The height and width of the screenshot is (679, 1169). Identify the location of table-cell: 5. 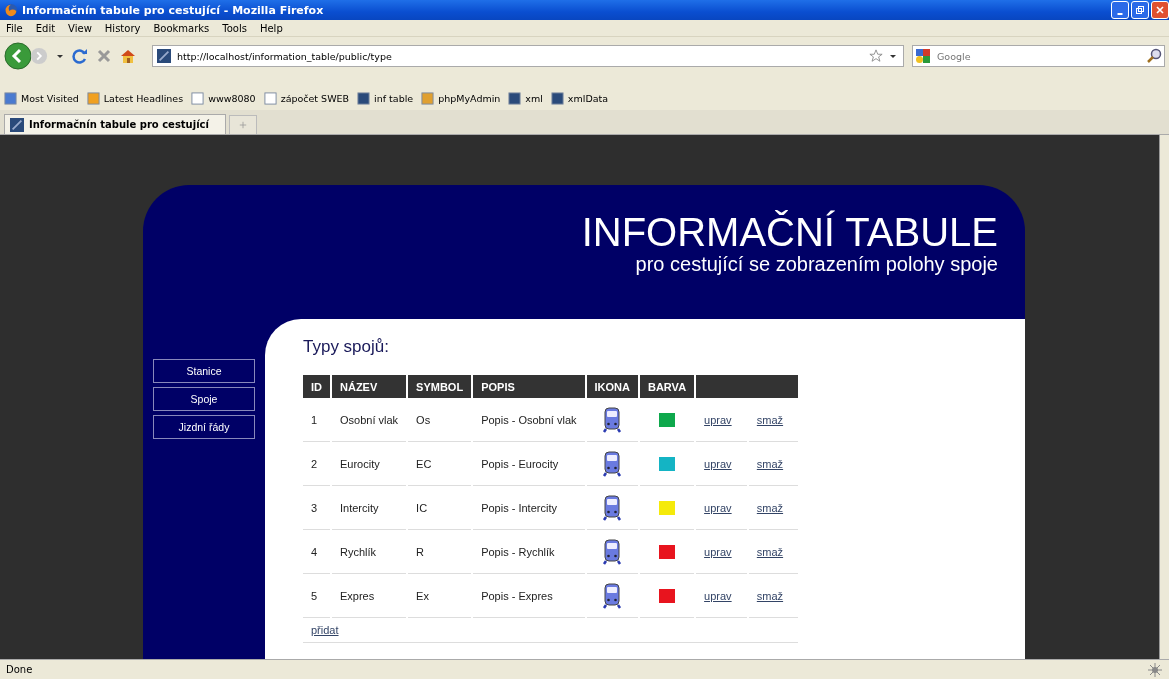
(316, 596).